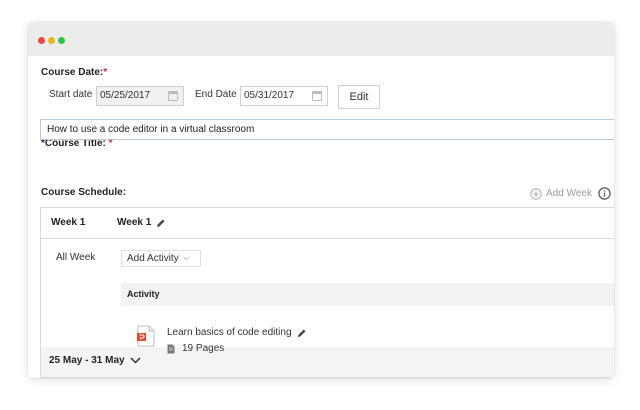 This screenshot has height=410, width=640. What do you see at coordinates (536, 193) in the screenshot?
I see `plus-circle-icon` at bounding box center [536, 193].